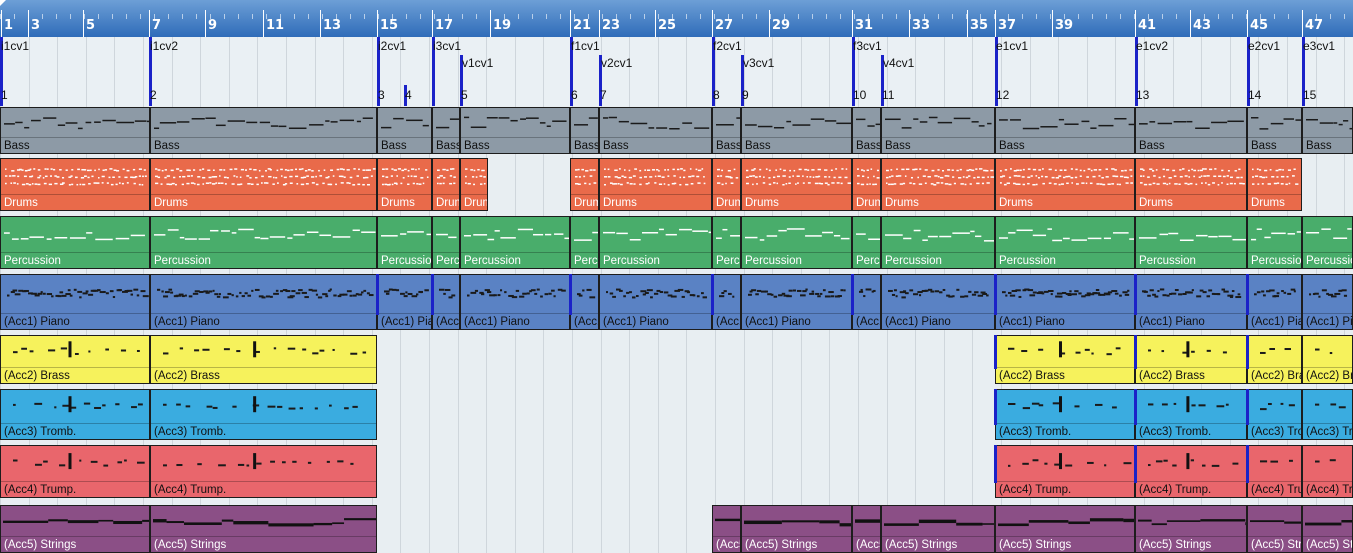 This screenshot has height=553, width=1353. What do you see at coordinates (164, 46) in the screenshot?
I see `arranger-marker-label: i1cv2` at bounding box center [164, 46].